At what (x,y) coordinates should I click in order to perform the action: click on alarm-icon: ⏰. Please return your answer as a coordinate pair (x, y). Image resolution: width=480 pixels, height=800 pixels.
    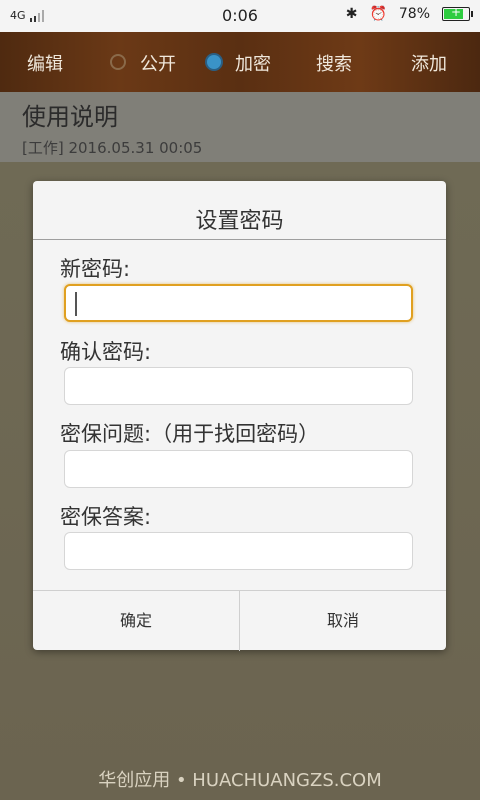
    Looking at the image, I should click on (378, 14).